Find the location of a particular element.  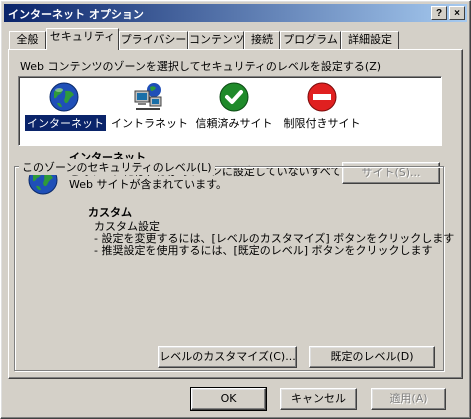

restricted-icon is located at coordinates (322, 97).